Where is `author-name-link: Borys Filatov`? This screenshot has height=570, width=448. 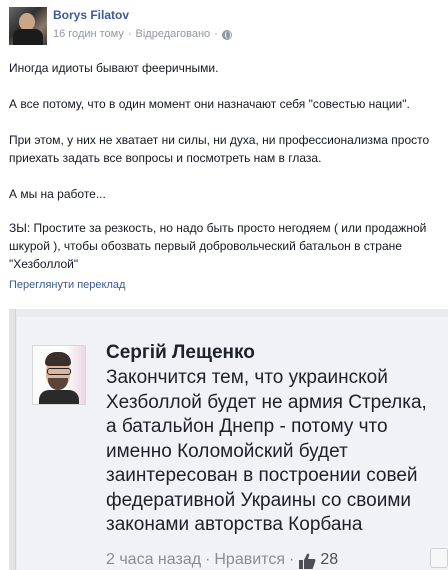 author-name-link: Borys Filatov is located at coordinates (91, 15).